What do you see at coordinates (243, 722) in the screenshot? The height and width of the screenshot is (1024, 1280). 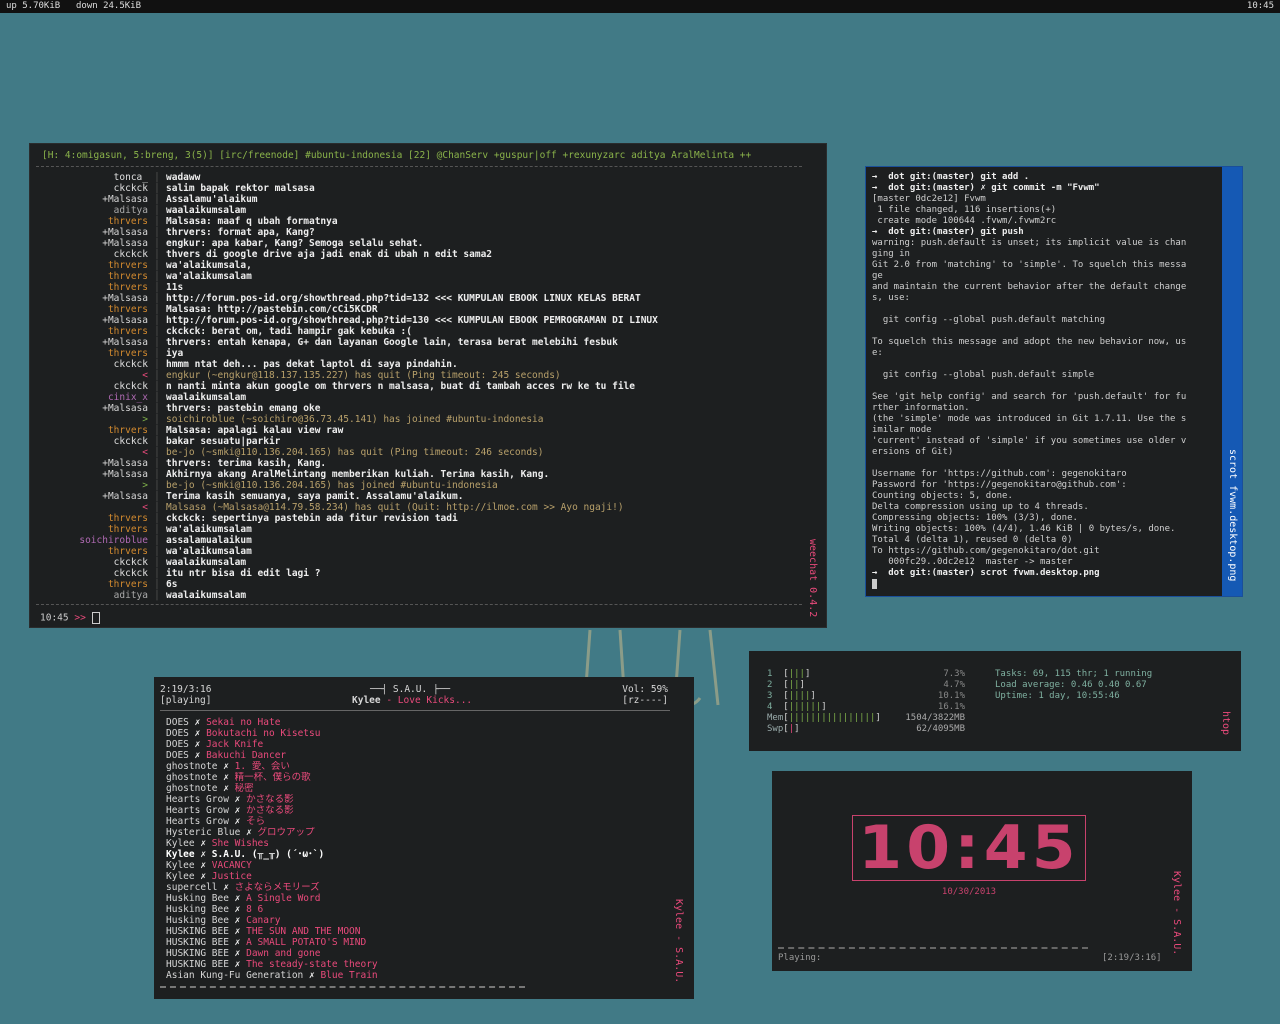 I see `track-title: Sekai no Hate` at bounding box center [243, 722].